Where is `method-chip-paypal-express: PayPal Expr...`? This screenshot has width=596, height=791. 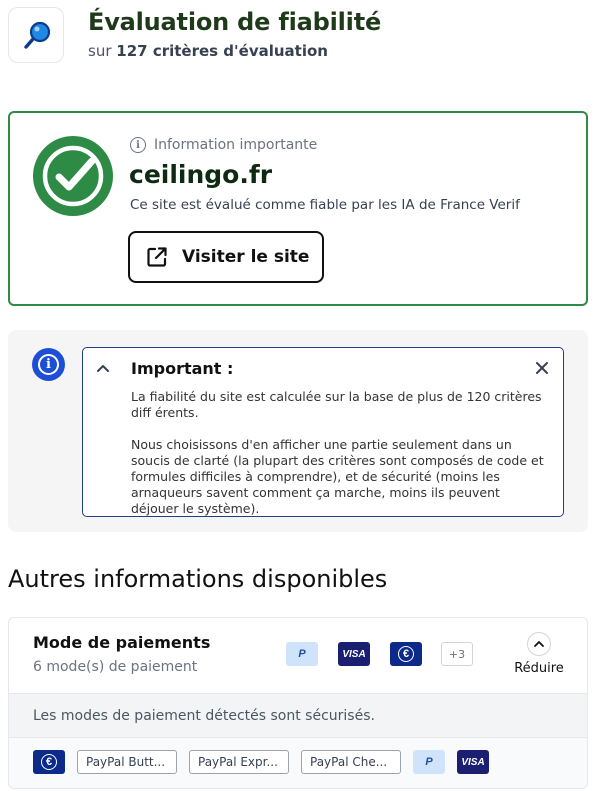 method-chip-paypal-express: PayPal Expr... is located at coordinates (239, 762).